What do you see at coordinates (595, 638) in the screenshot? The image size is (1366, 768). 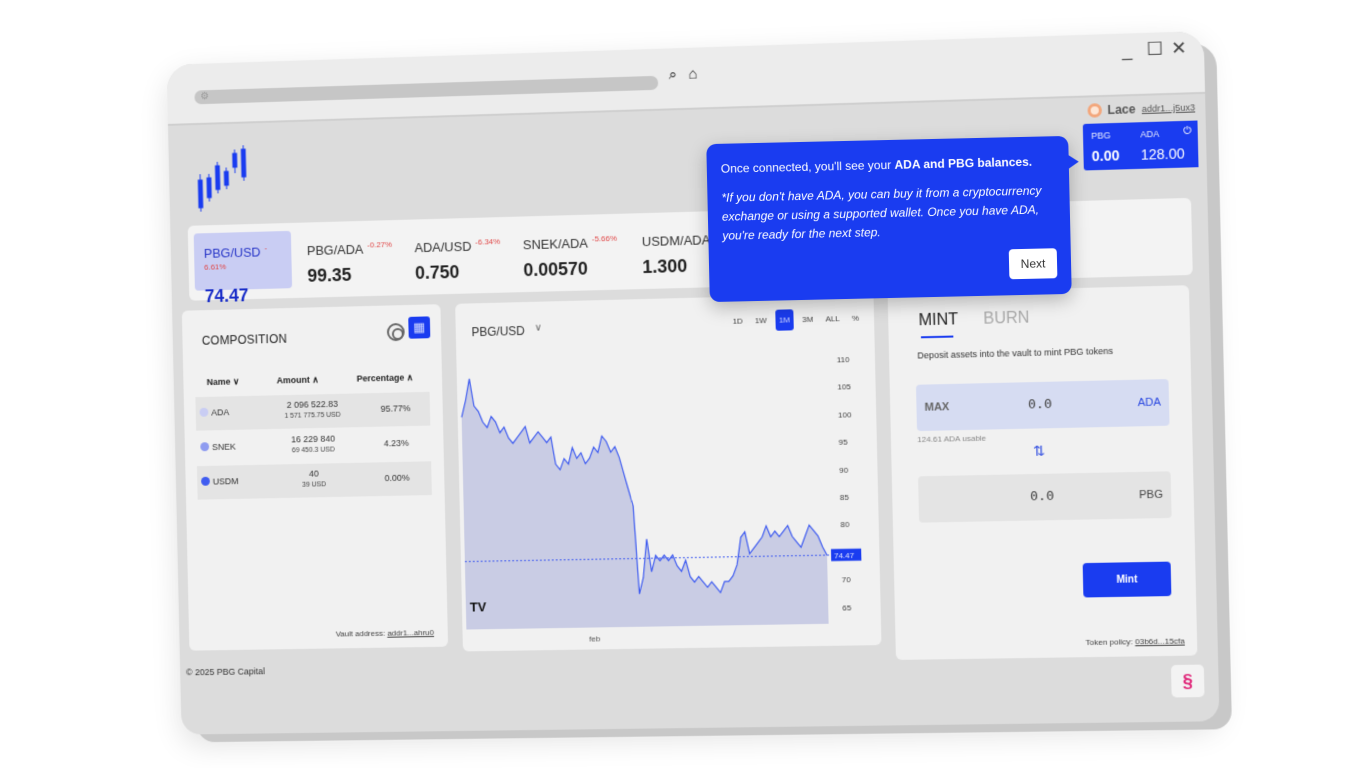 I see `x-tick-label: feb` at bounding box center [595, 638].